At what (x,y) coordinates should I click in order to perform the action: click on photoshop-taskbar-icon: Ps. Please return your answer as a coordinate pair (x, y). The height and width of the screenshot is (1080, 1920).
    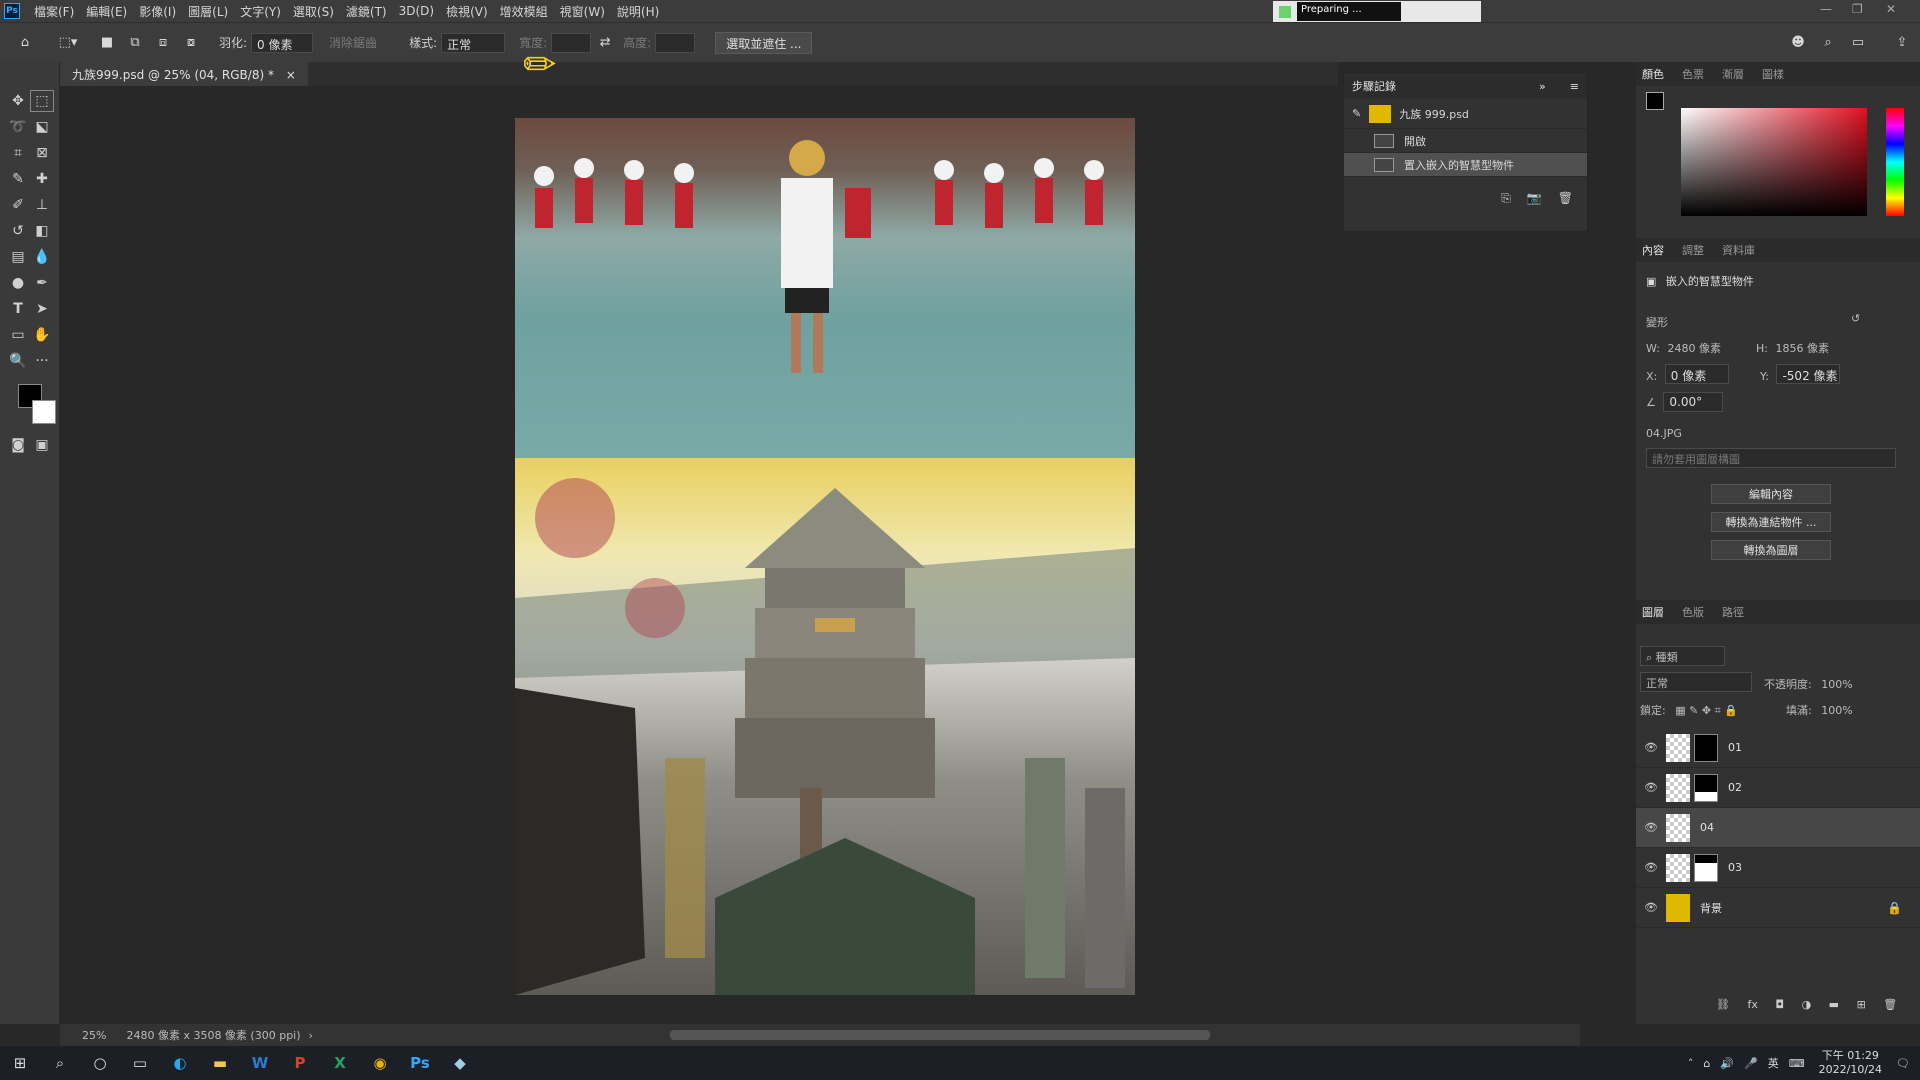
    Looking at the image, I should click on (420, 1063).